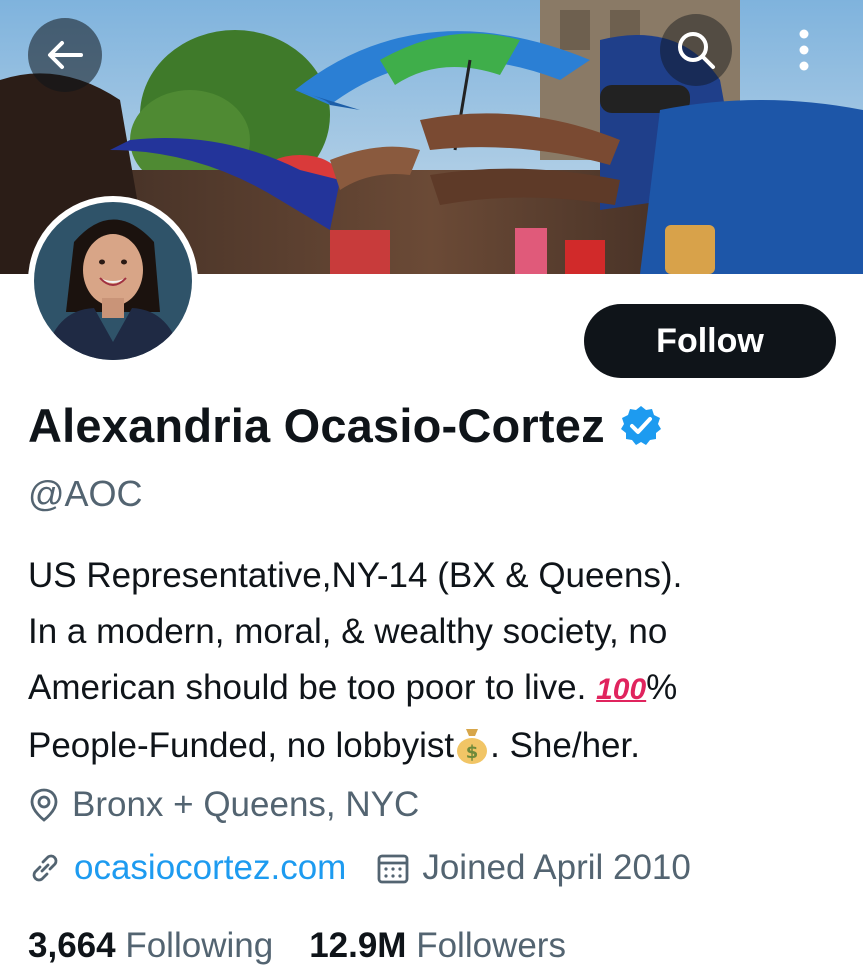 This screenshot has width=863, height=965. Describe the element at coordinates (312, 687) in the screenshot. I see `bio-line-3-text: American should be too poor to live.` at that location.